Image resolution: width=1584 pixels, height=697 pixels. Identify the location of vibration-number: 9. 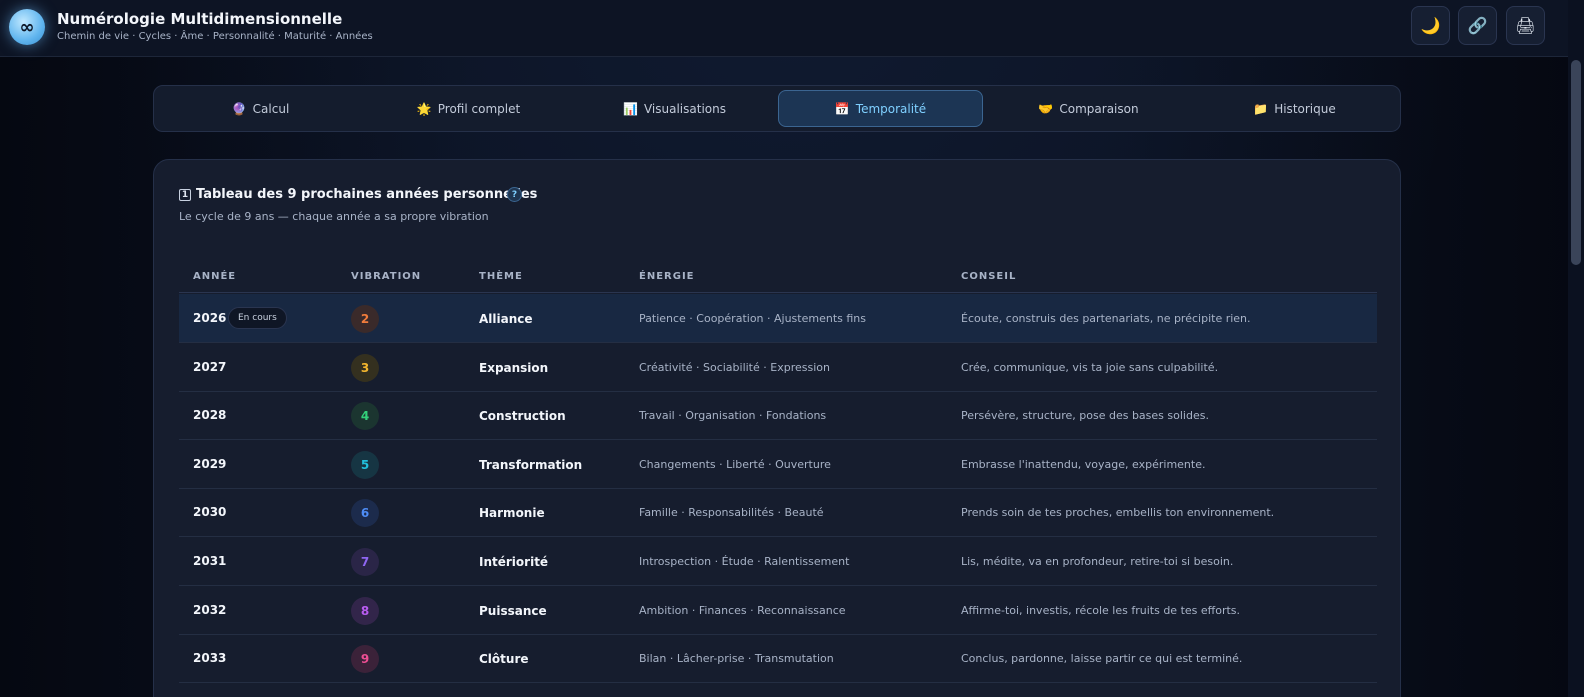
(365, 659).